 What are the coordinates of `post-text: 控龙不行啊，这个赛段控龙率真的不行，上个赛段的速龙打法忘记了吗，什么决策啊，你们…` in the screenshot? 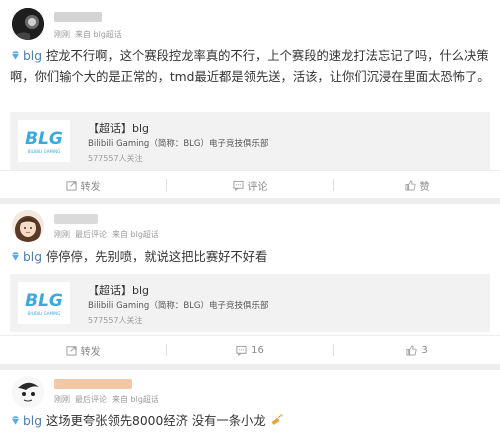 It's located at (250, 66).